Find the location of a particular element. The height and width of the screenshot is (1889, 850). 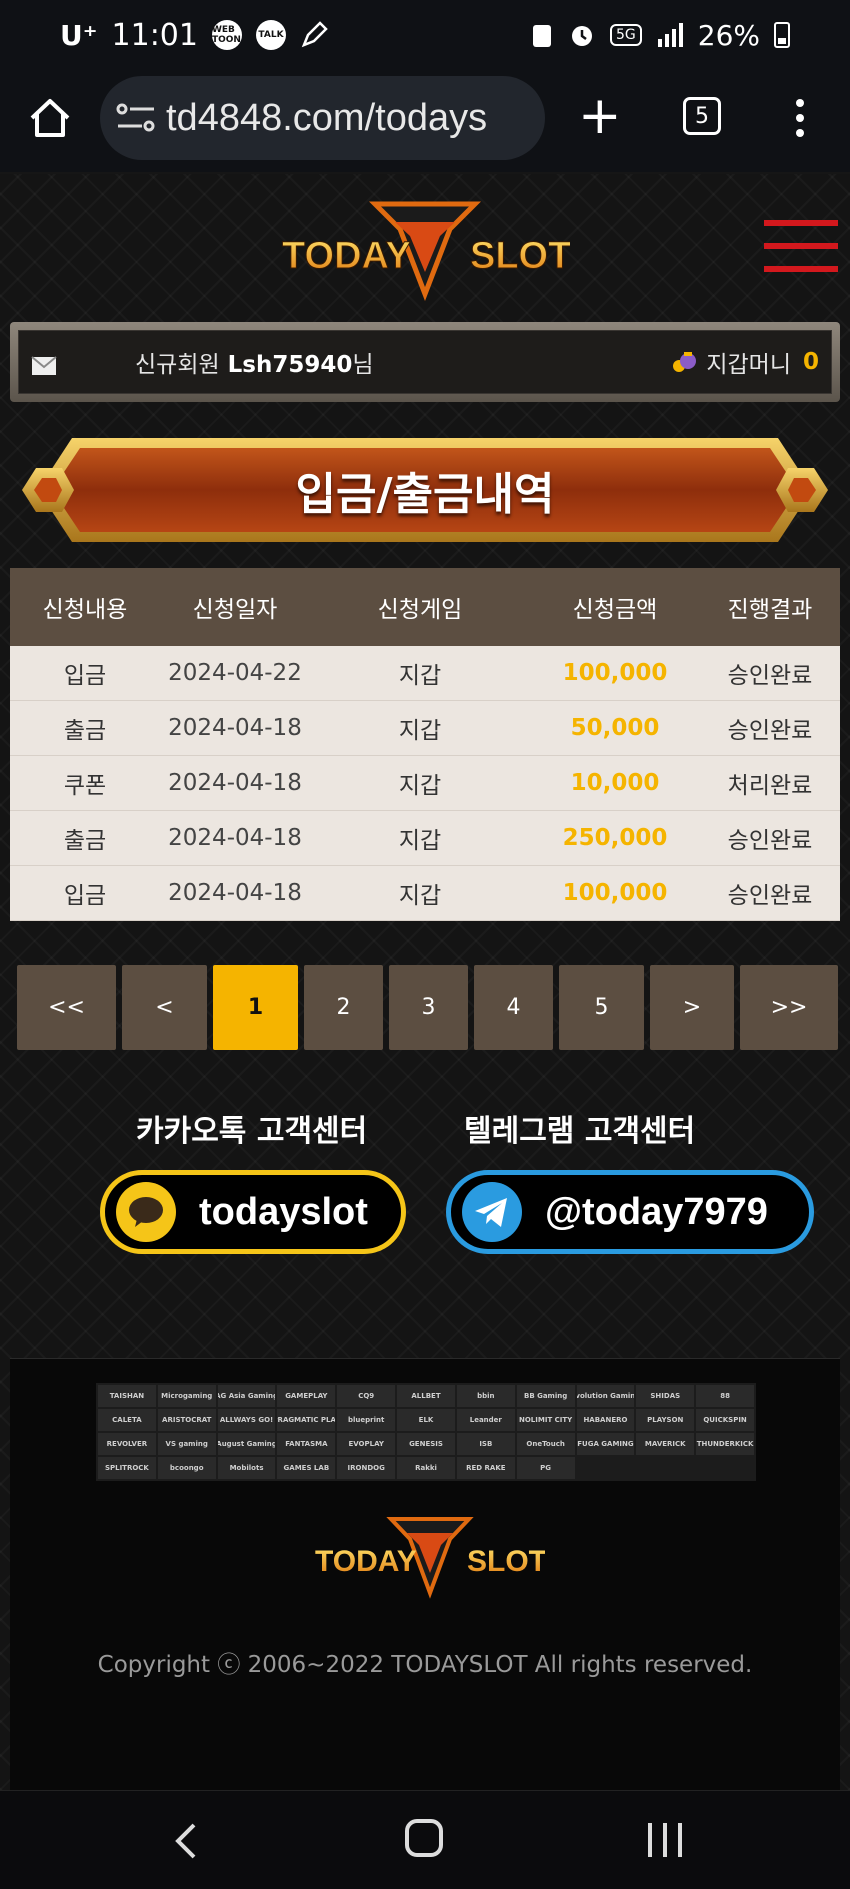

partner-logo: REVOLVER is located at coordinates (127, 1444).